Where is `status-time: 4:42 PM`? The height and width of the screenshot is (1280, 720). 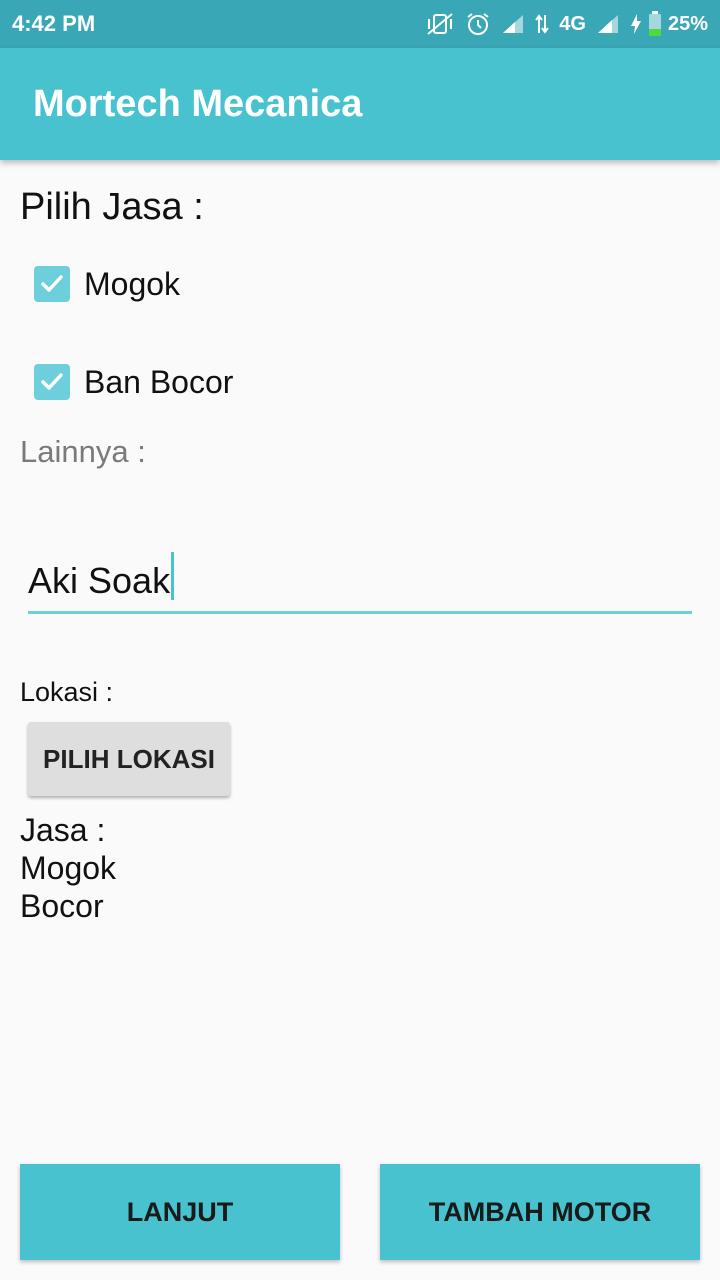
status-time: 4:42 PM is located at coordinates (54, 23).